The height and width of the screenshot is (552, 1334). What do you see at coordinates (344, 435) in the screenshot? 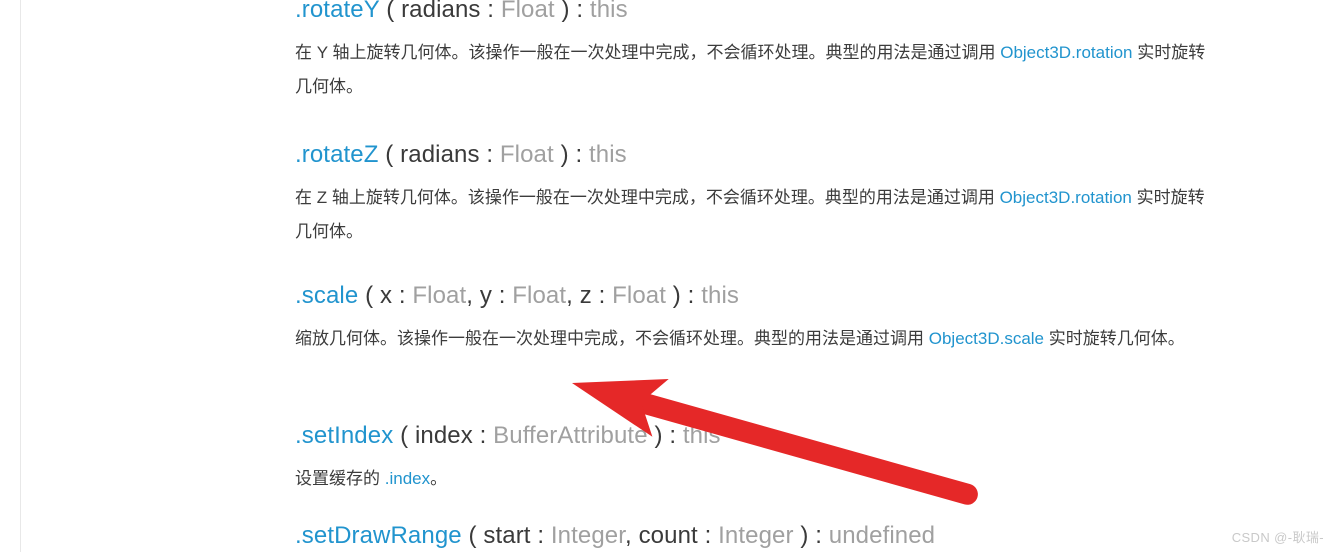
I see `method-name-setindex: .setIndex` at bounding box center [344, 435].